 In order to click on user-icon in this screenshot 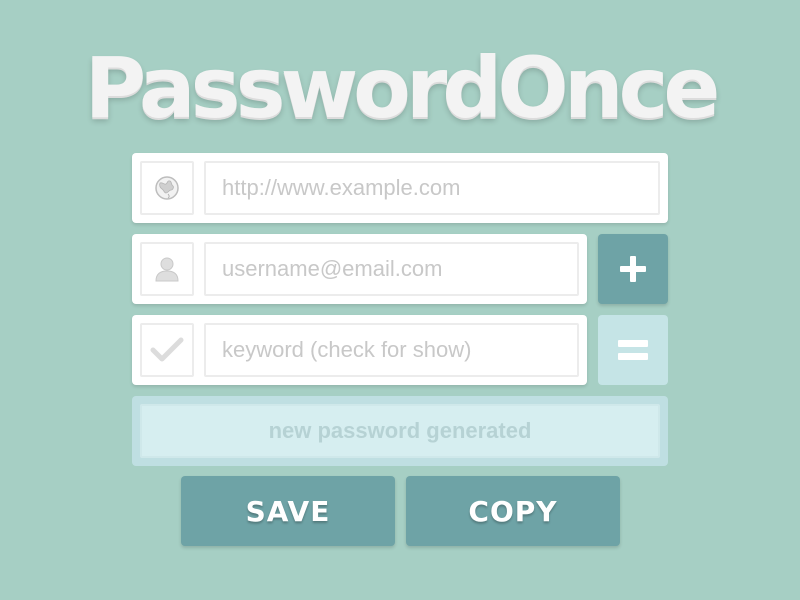, I will do `click(167, 269)`.